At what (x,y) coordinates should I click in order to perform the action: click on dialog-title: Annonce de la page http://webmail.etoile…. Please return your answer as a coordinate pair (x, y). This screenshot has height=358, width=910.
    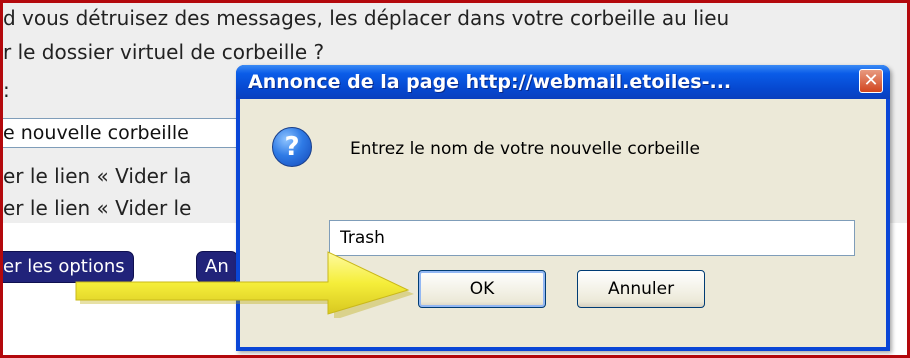
    Looking at the image, I should click on (490, 82).